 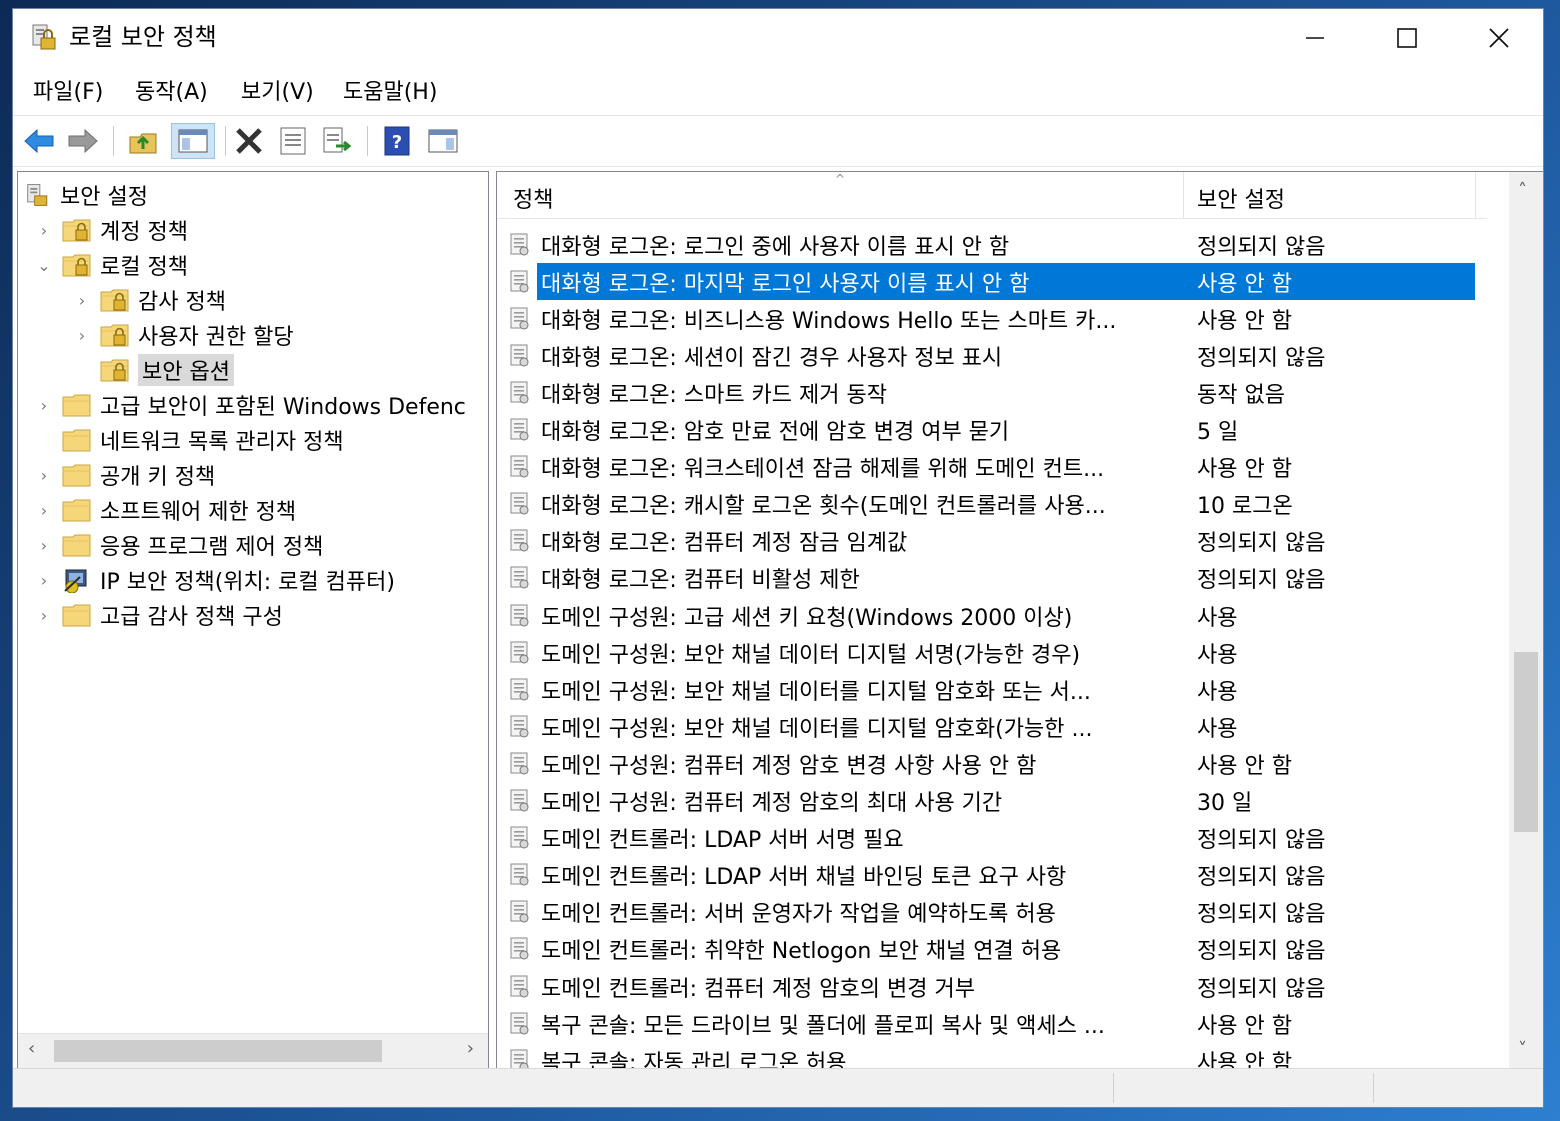 I want to click on minimize-button, so click(x=1315, y=38).